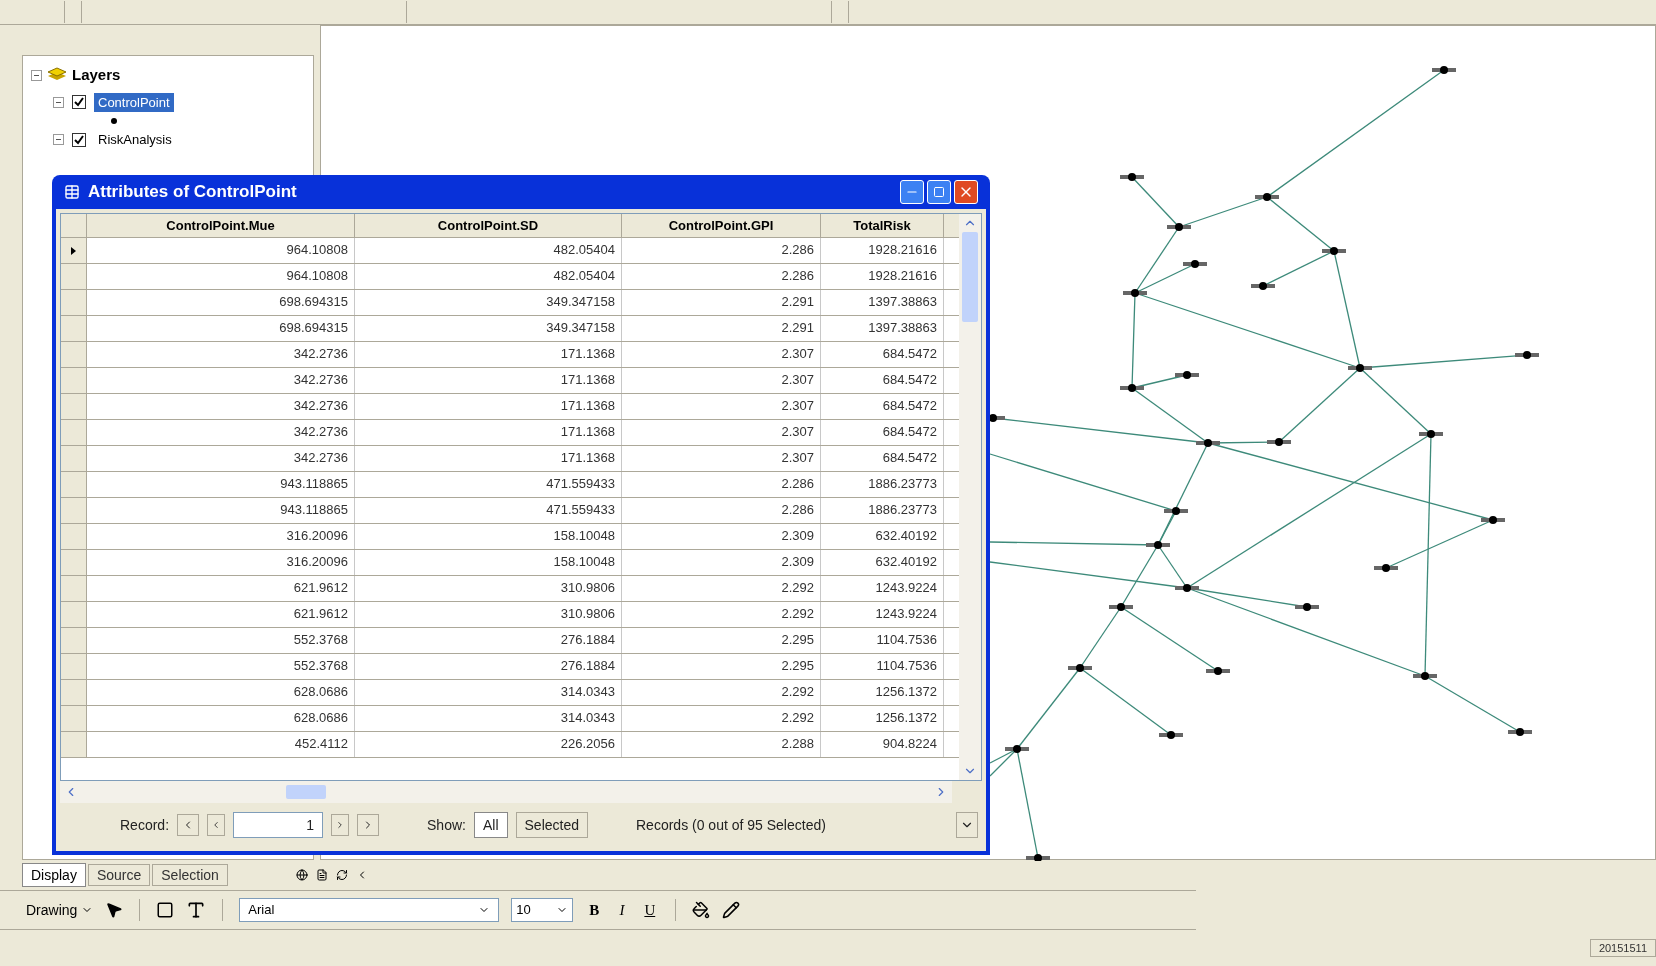 The width and height of the screenshot is (1656, 966). Describe the element at coordinates (301, 875) in the screenshot. I see `data-view-icon` at that location.